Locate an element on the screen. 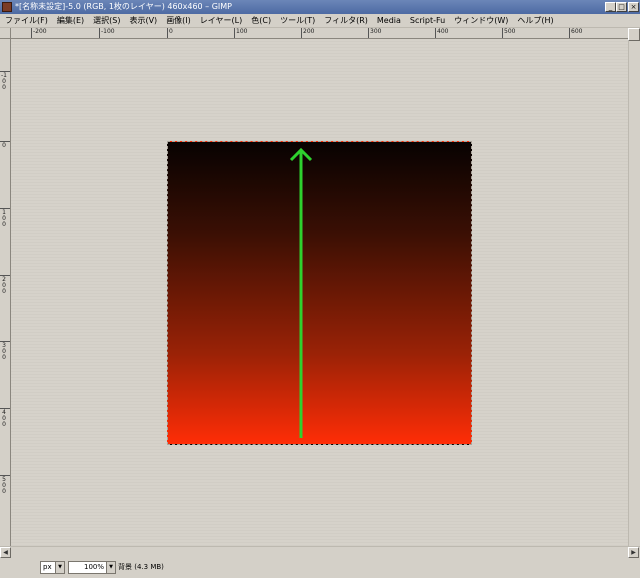  ruler-label: 600 is located at coordinates (577, 31).